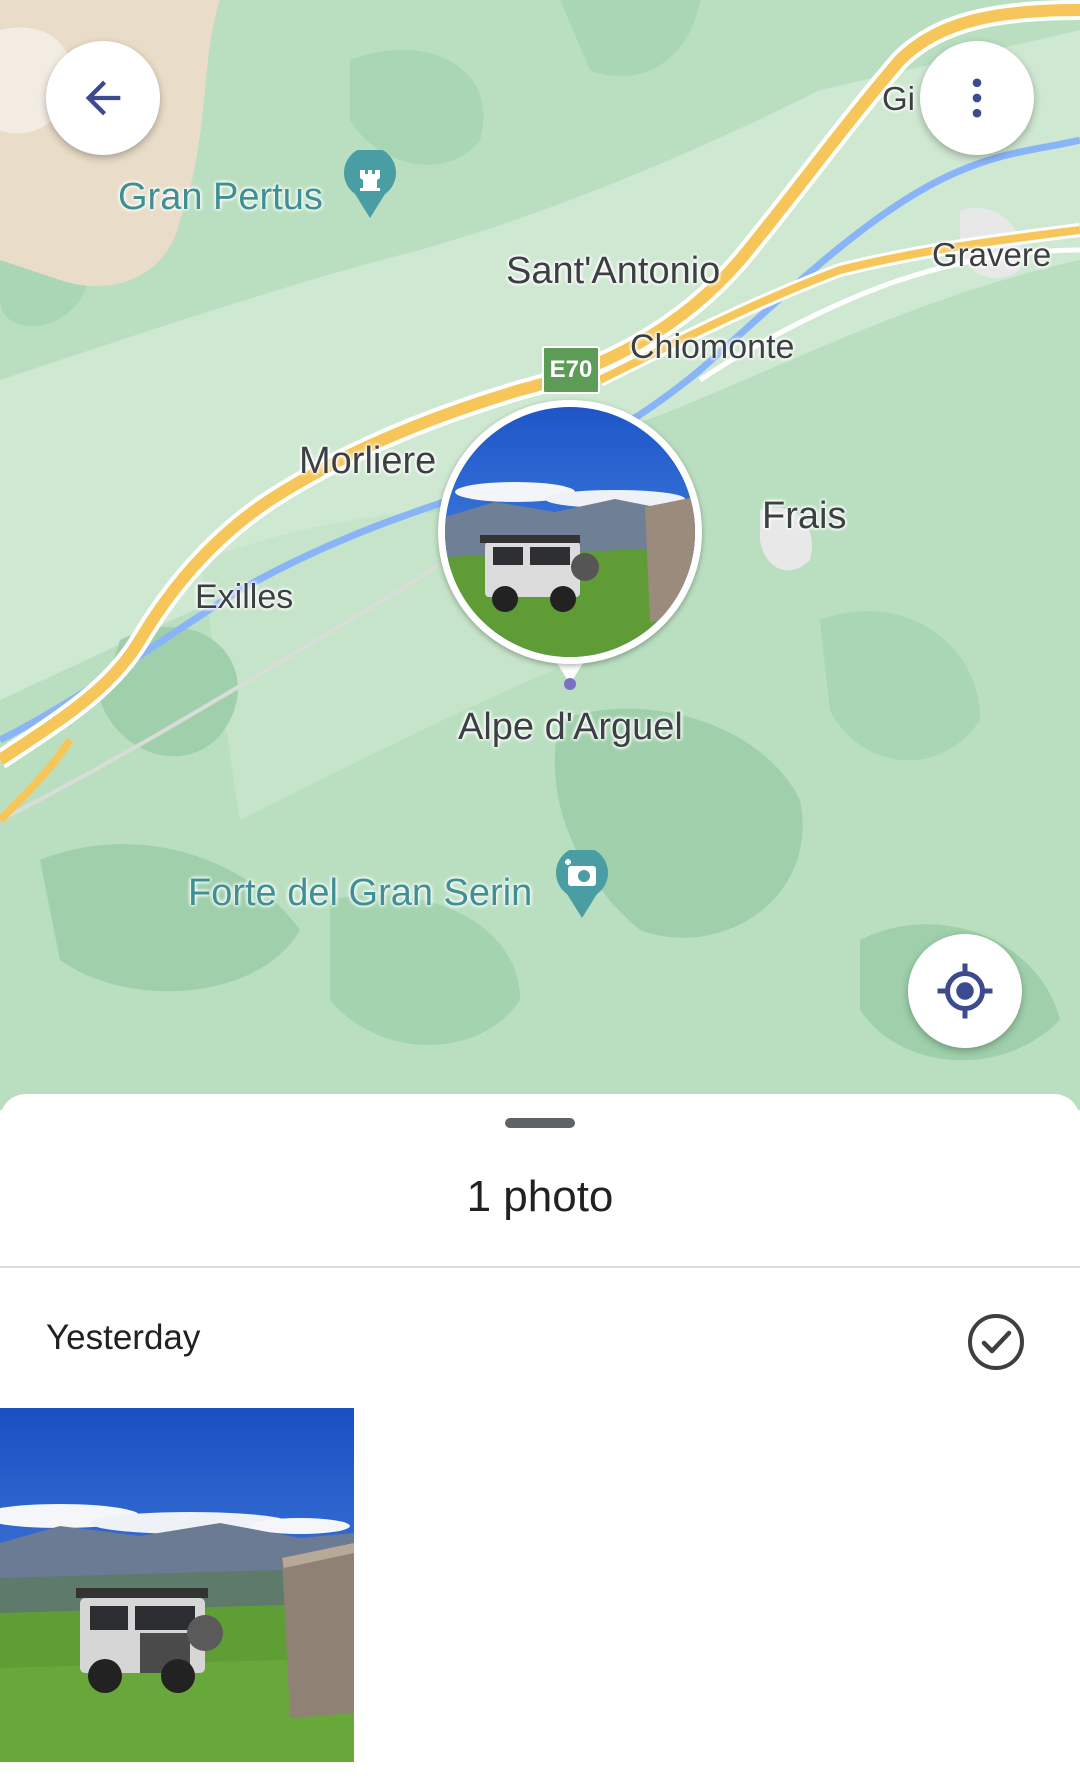 The width and height of the screenshot is (1080, 1792). What do you see at coordinates (570, 675) in the screenshot?
I see `photo-marker-pointer` at bounding box center [570, 675].